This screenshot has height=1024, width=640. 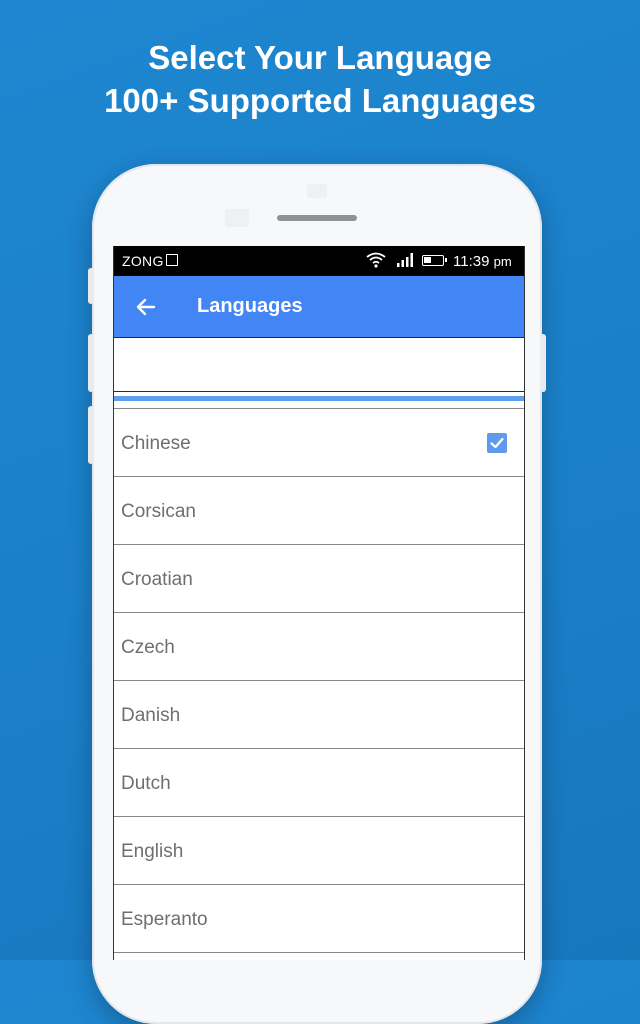 What do you see at coordinates (319, 307) in the screenshot?
I see `app-toolbar: Languages` at bounding box center [319, 307].